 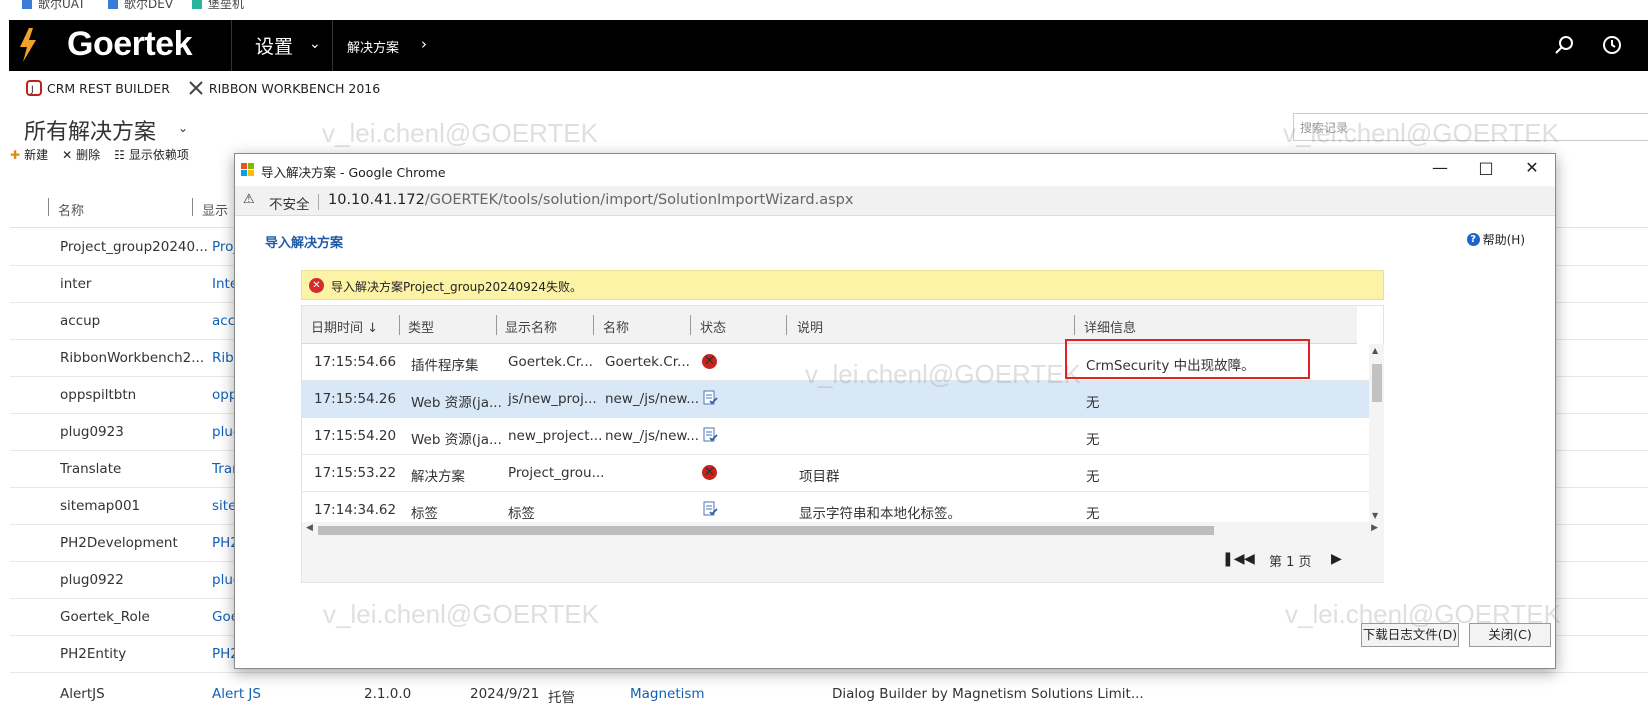 What do you see at coordinates (34, 88) in the screenshot?
I see `crm-rest-builder-icon: J` at bounding box center [34, 88].